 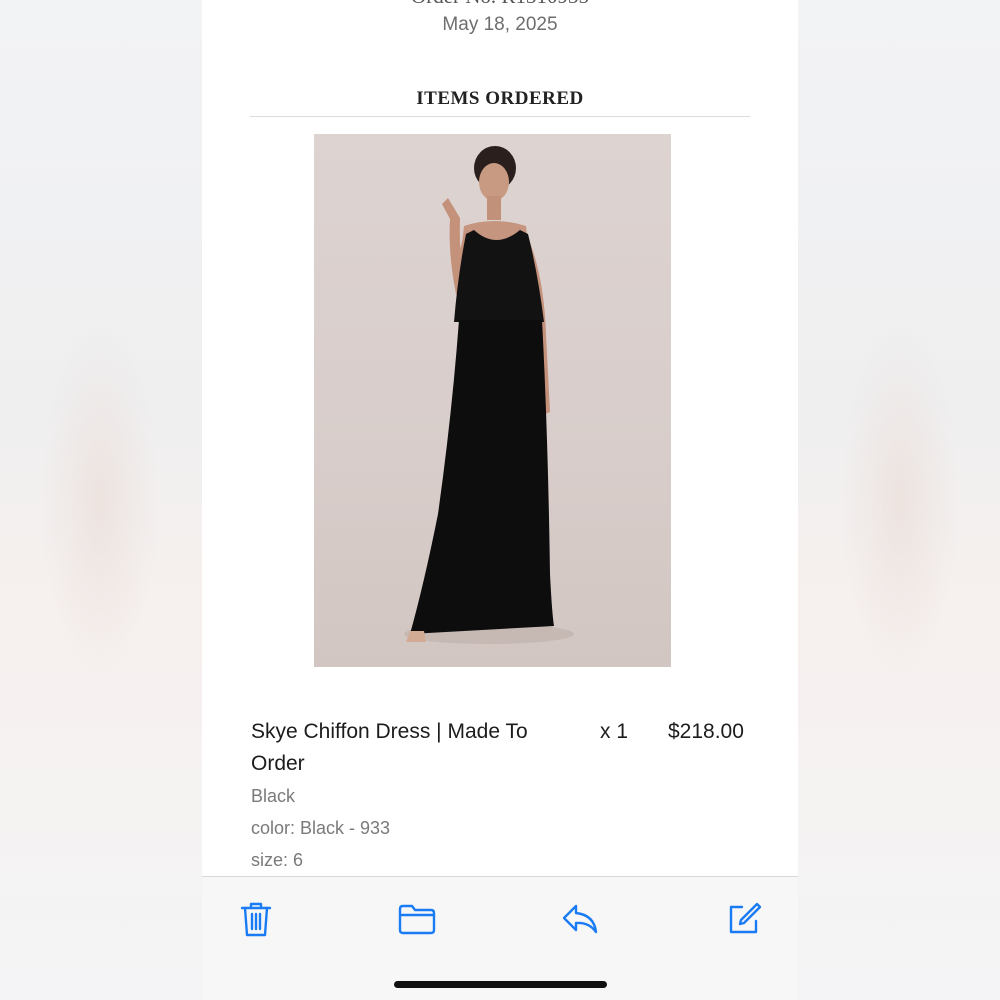 I want to click on order-date: May 18, 2025, so click(x=500, y=24).